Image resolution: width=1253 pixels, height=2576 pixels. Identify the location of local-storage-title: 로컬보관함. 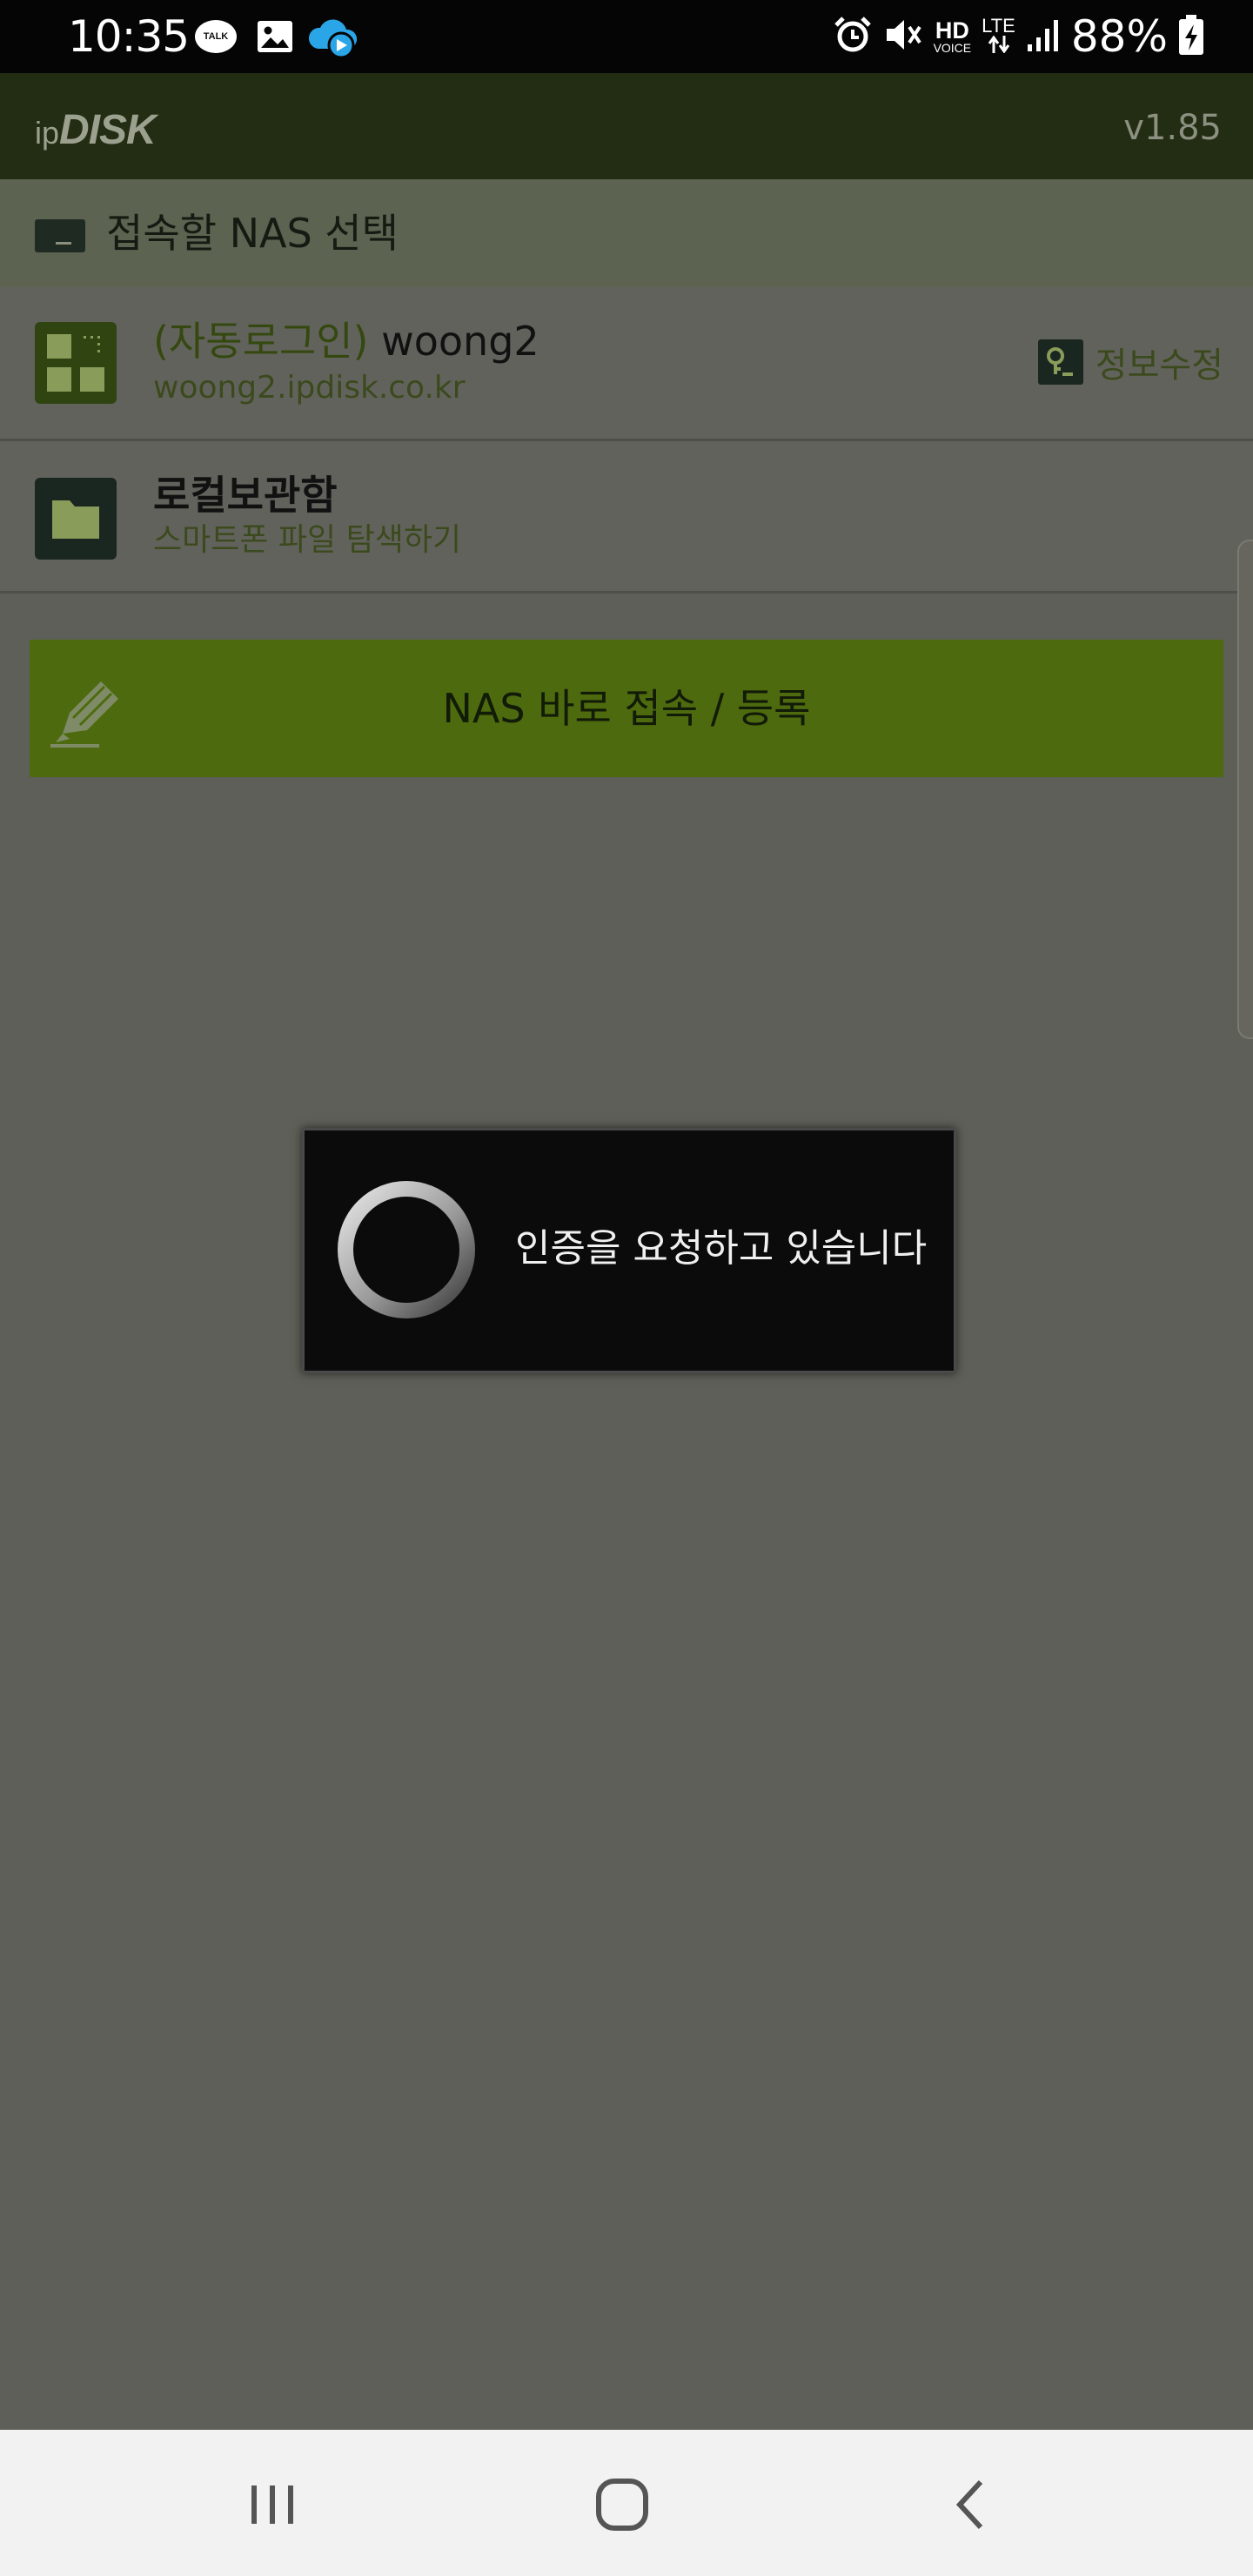
(245, 495).